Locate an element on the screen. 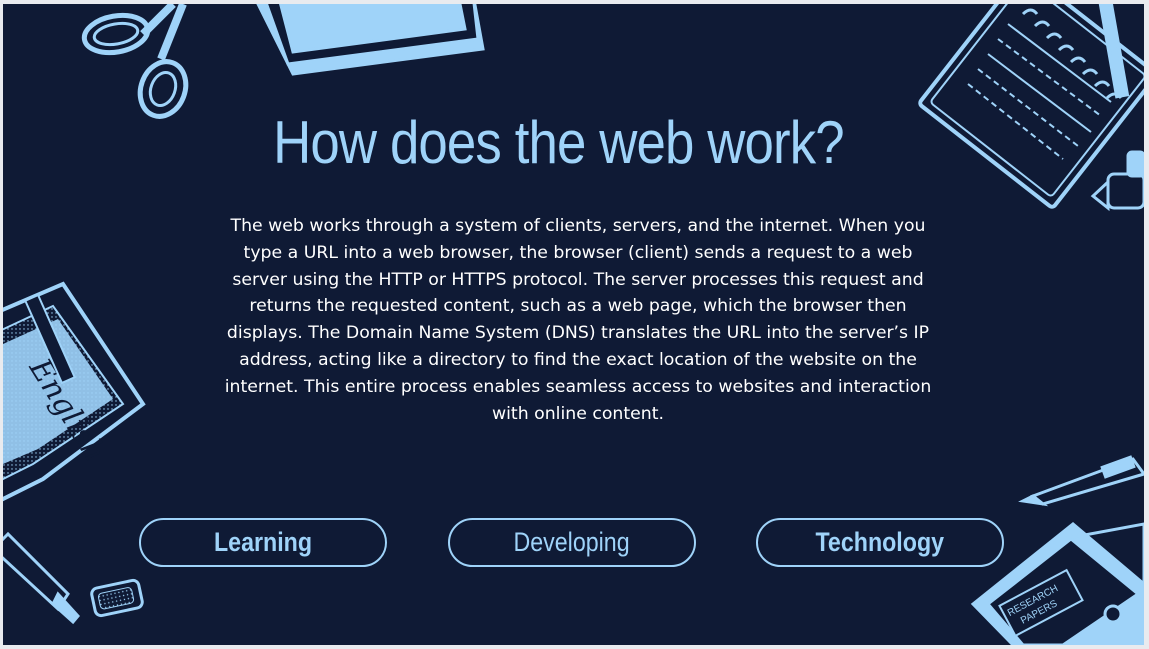 This screenshot has height=649, width=1149. developing-button: Developing is located at coordinates (572, 542).